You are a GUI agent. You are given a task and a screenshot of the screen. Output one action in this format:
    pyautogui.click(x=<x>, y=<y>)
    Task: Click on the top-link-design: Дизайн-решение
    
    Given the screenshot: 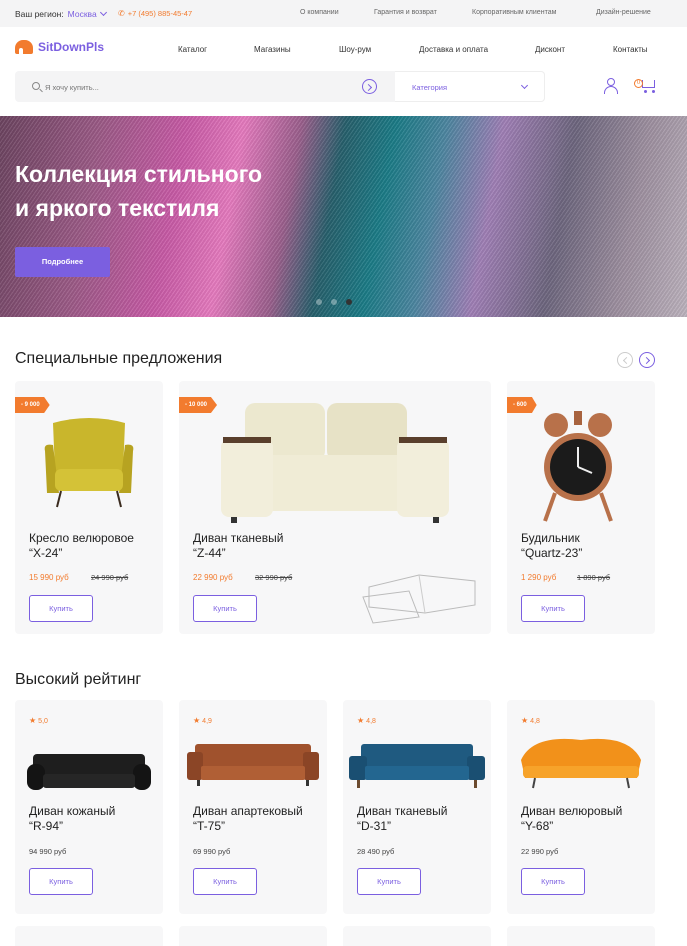 What is the action you would take?
    pyautogui.click(x=623, y=12)
    